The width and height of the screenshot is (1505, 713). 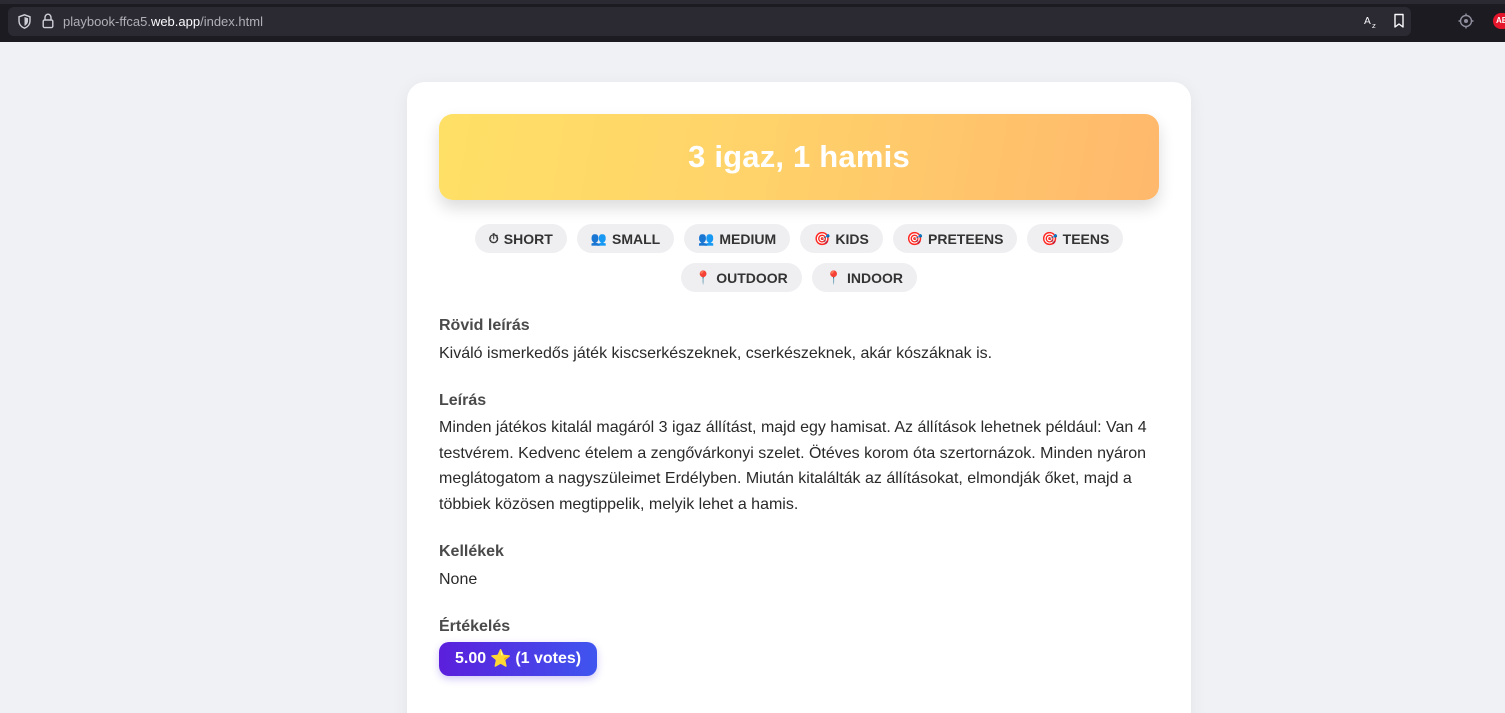 What do you see at coordinates (475, 626) in the screenshot?
I see `rating-heading: Értékelés` at bounding box center [475, 626].